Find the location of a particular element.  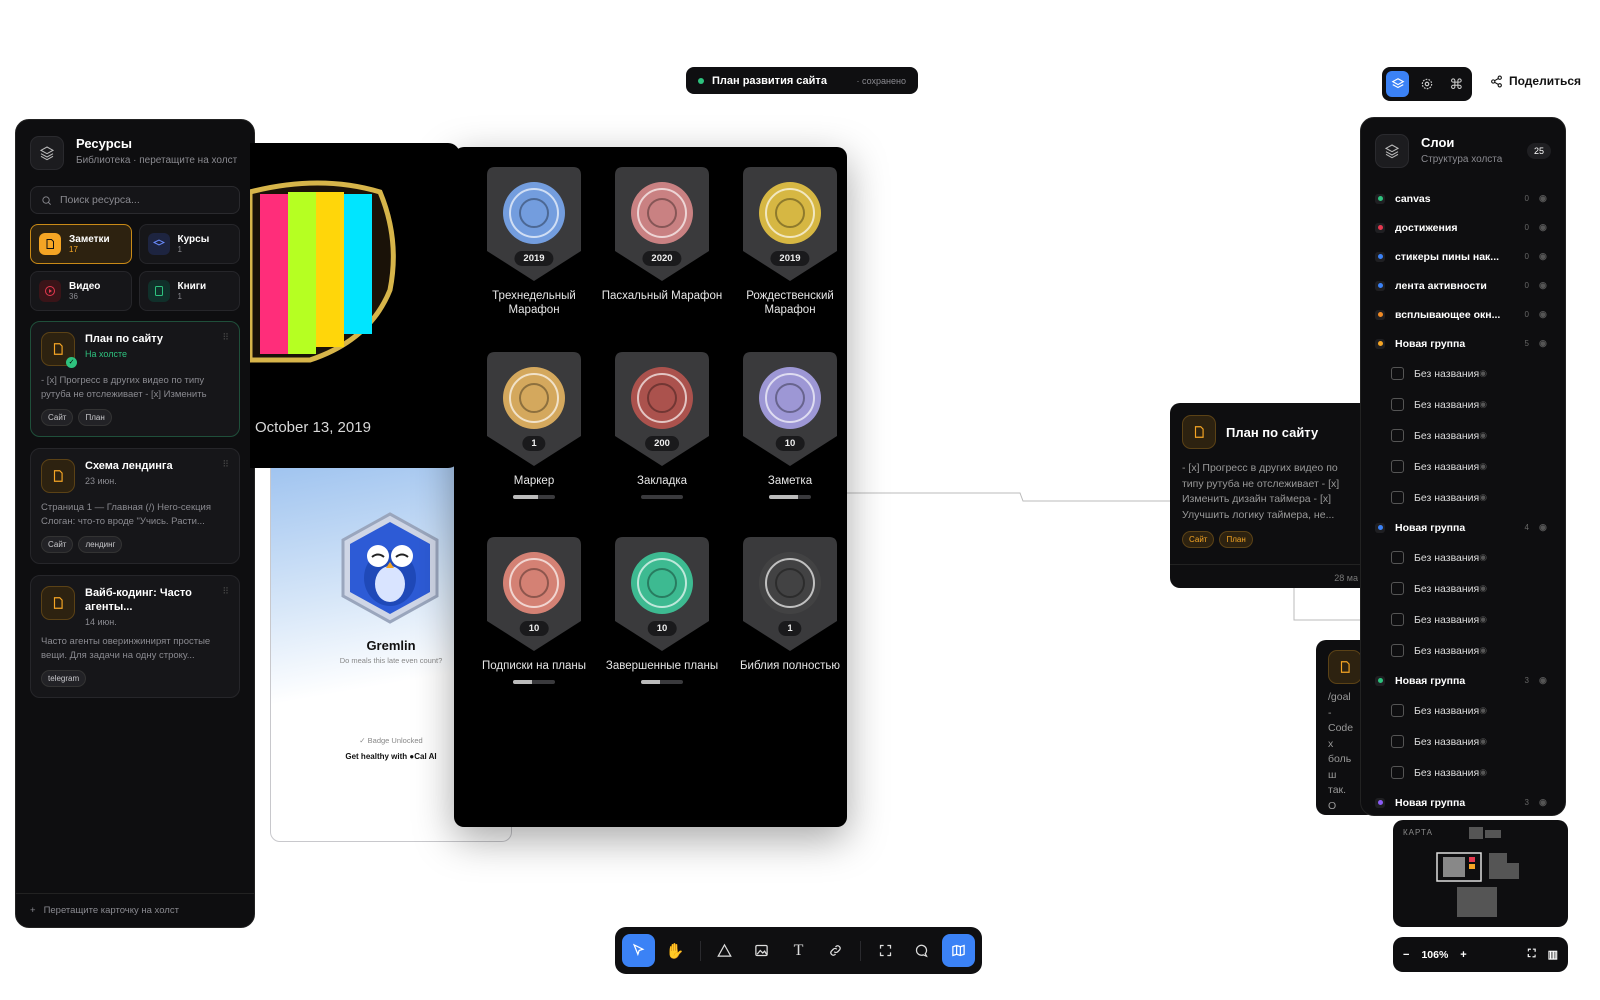

shortcuts-button: ⌘ is located at coordinates (1456, 84).